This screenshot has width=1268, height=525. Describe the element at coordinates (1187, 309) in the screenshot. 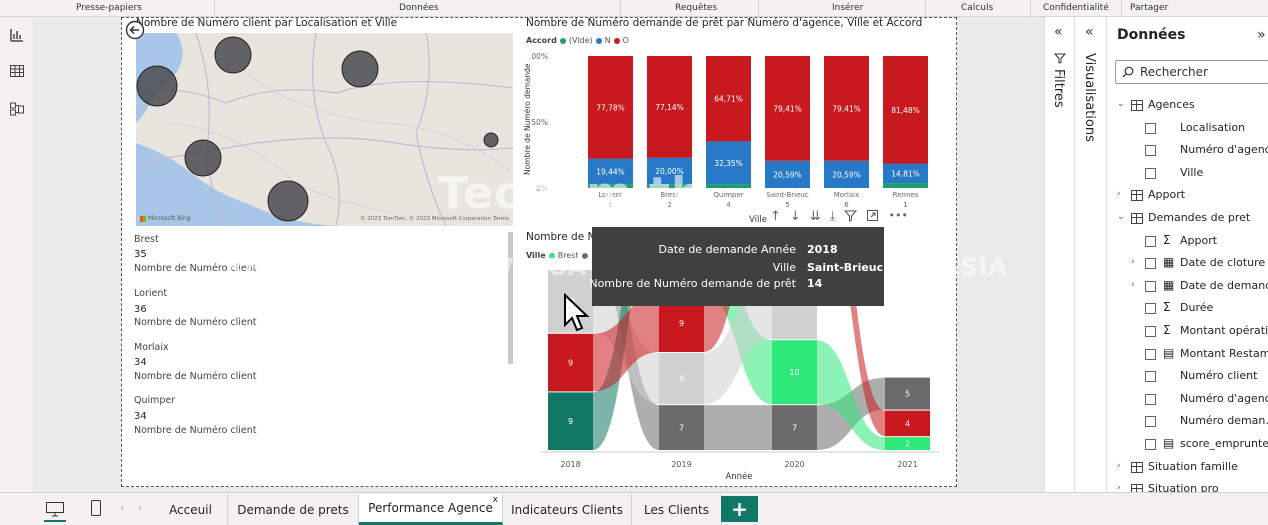

I see `field-node: Σ Durée` at that location.